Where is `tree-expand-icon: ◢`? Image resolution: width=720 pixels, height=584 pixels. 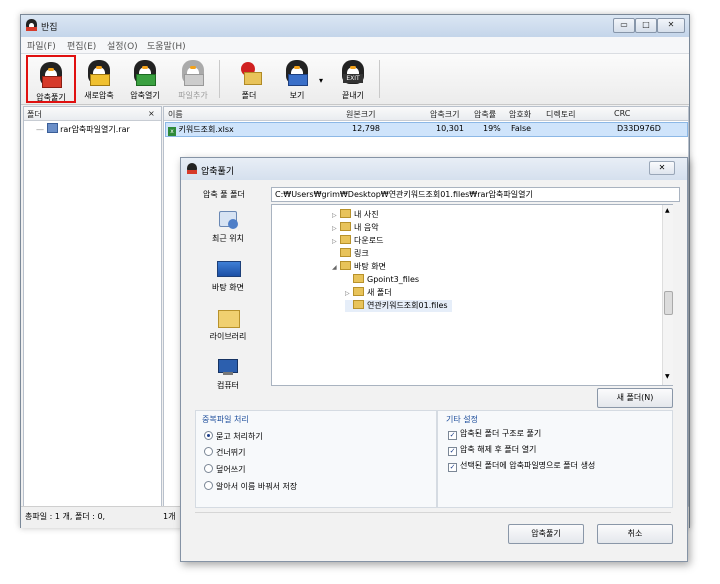 tree-expand-icon: ◢ is located at coordinates (336, 267).